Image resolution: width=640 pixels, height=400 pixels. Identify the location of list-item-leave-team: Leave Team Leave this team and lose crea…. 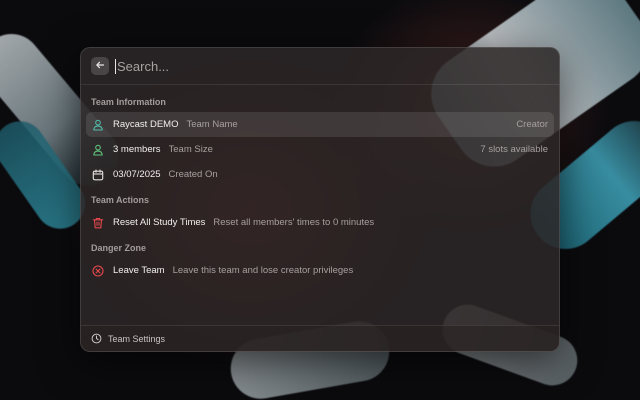
(320, 270).